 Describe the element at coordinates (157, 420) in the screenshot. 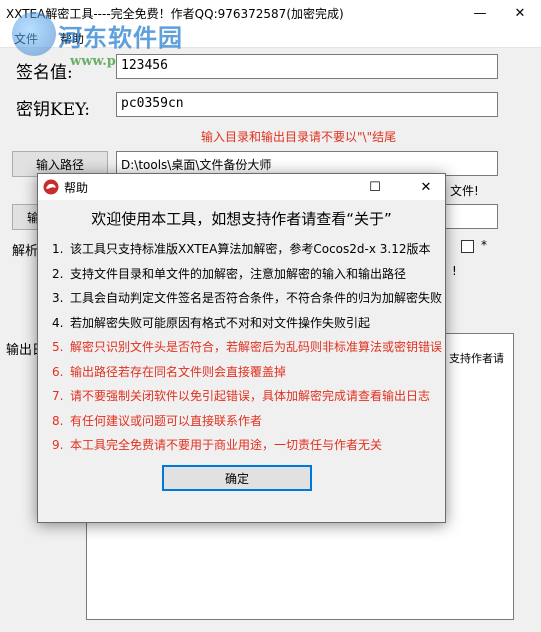

I see `help-item: 8. 有任何建议或问题可以直接联系作者` at that location.